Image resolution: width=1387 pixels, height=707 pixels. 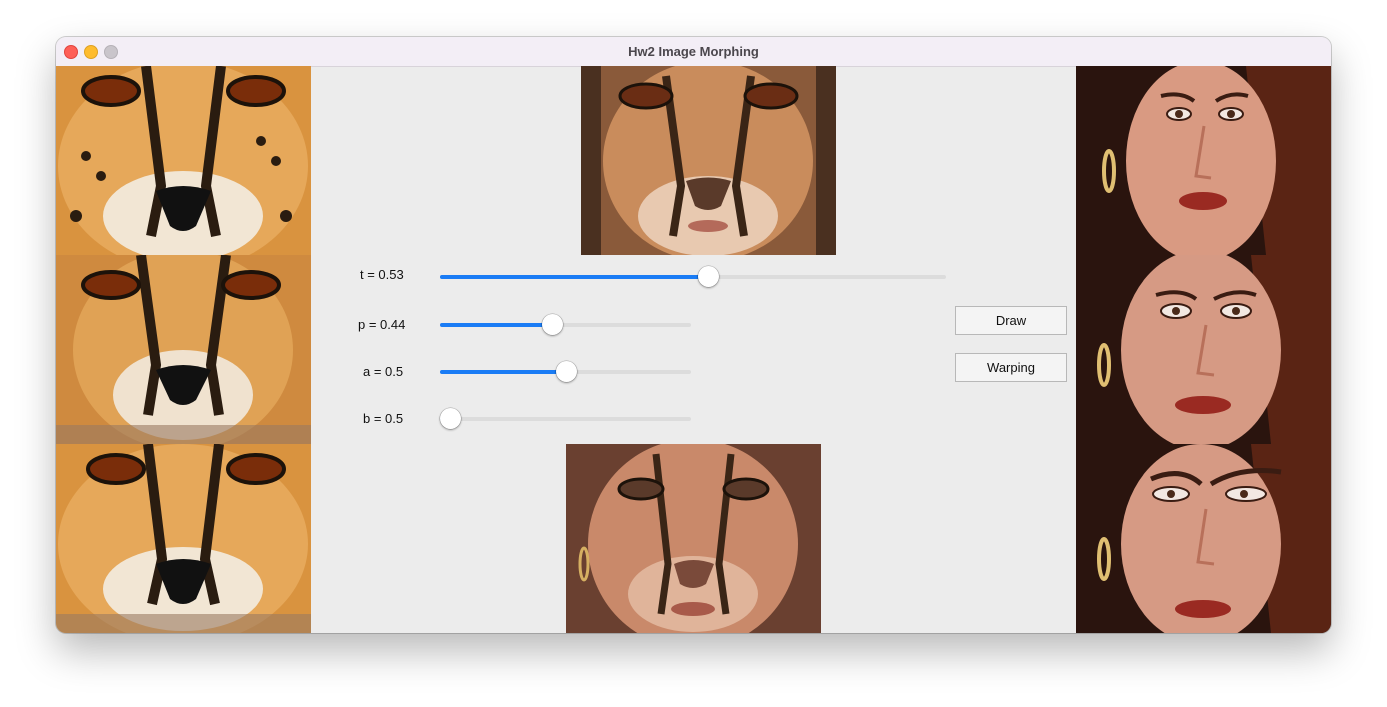 I want to click on slider-t, so click(x=693, y=277).